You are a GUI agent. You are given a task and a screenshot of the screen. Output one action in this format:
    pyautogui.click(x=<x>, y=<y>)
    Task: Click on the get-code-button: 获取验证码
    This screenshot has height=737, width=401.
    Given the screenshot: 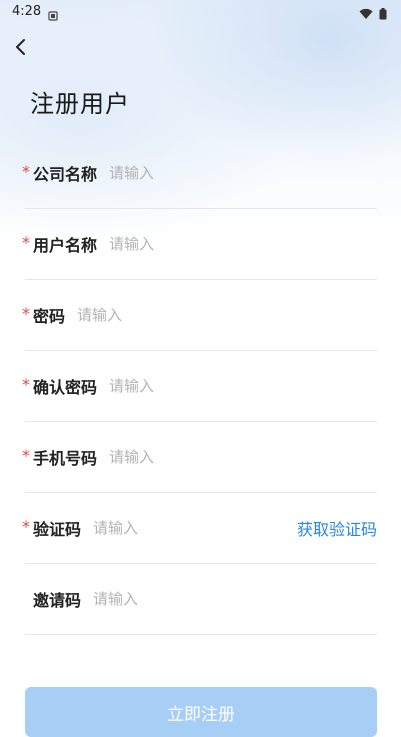 What is the action you would take?
    pyautogui.click(x=337, y=528)
    